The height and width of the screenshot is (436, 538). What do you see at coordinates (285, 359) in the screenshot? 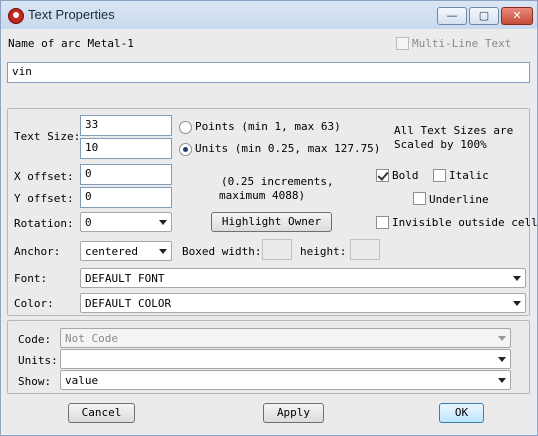
I see `units-select` at bounding box center [285, 359].